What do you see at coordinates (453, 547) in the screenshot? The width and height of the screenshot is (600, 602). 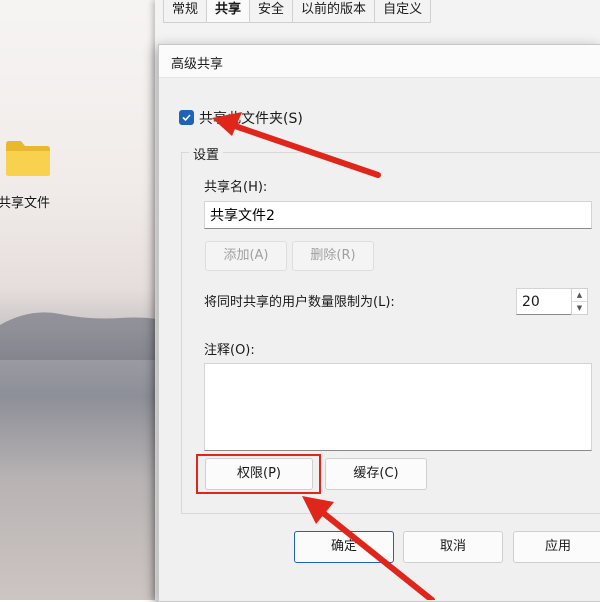 I see `cancel-button: 取消` at bounding box center [453, 547].